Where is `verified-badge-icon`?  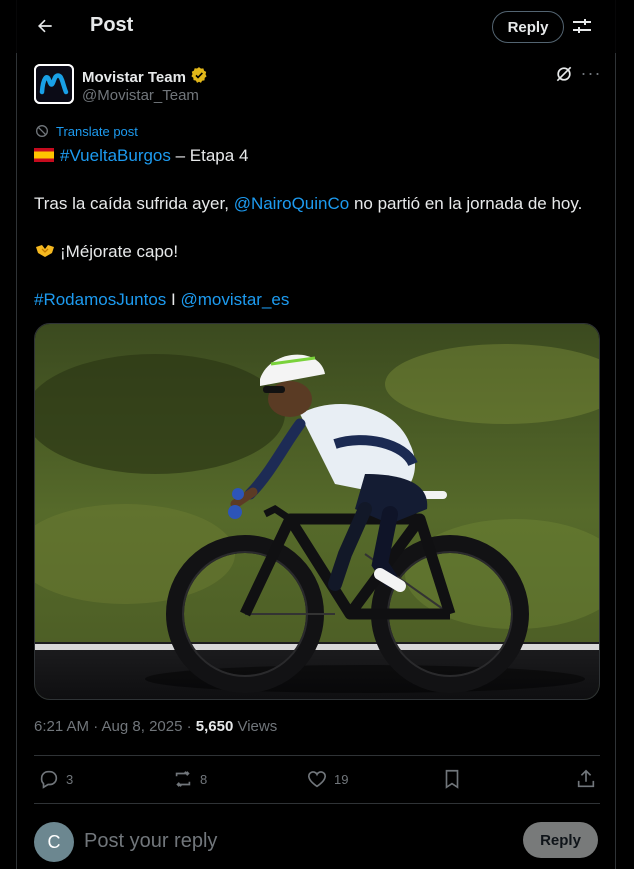
verified-badge-icon is located at coordinates (199, 77).